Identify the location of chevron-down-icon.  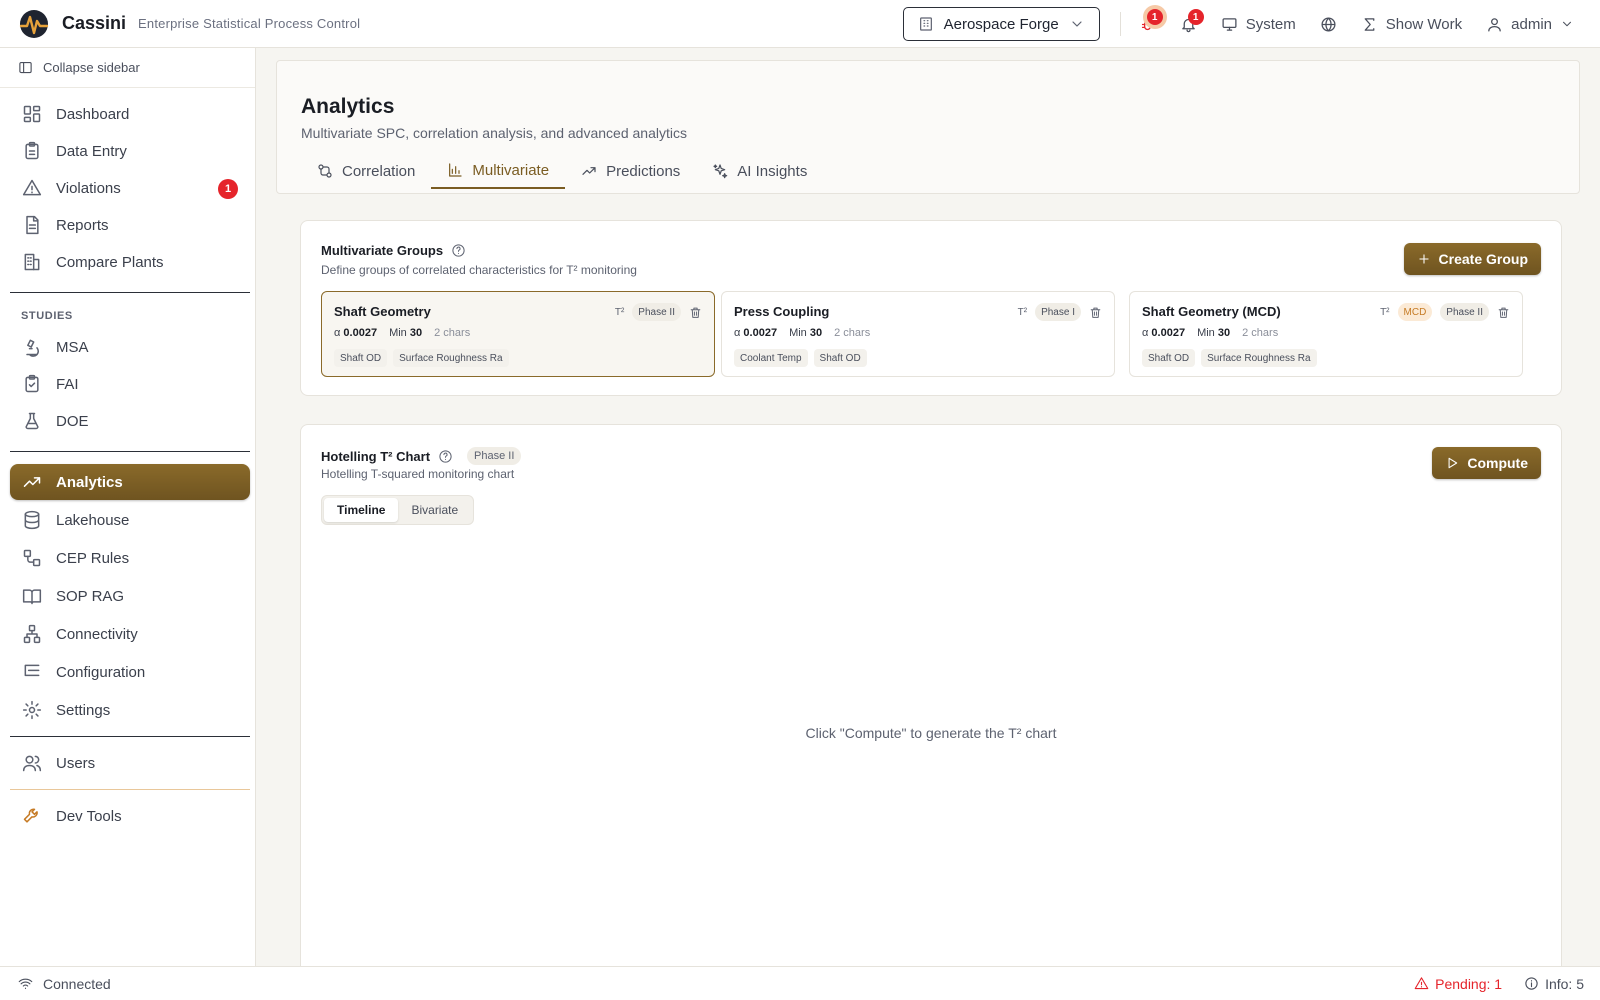
(1567, 24).